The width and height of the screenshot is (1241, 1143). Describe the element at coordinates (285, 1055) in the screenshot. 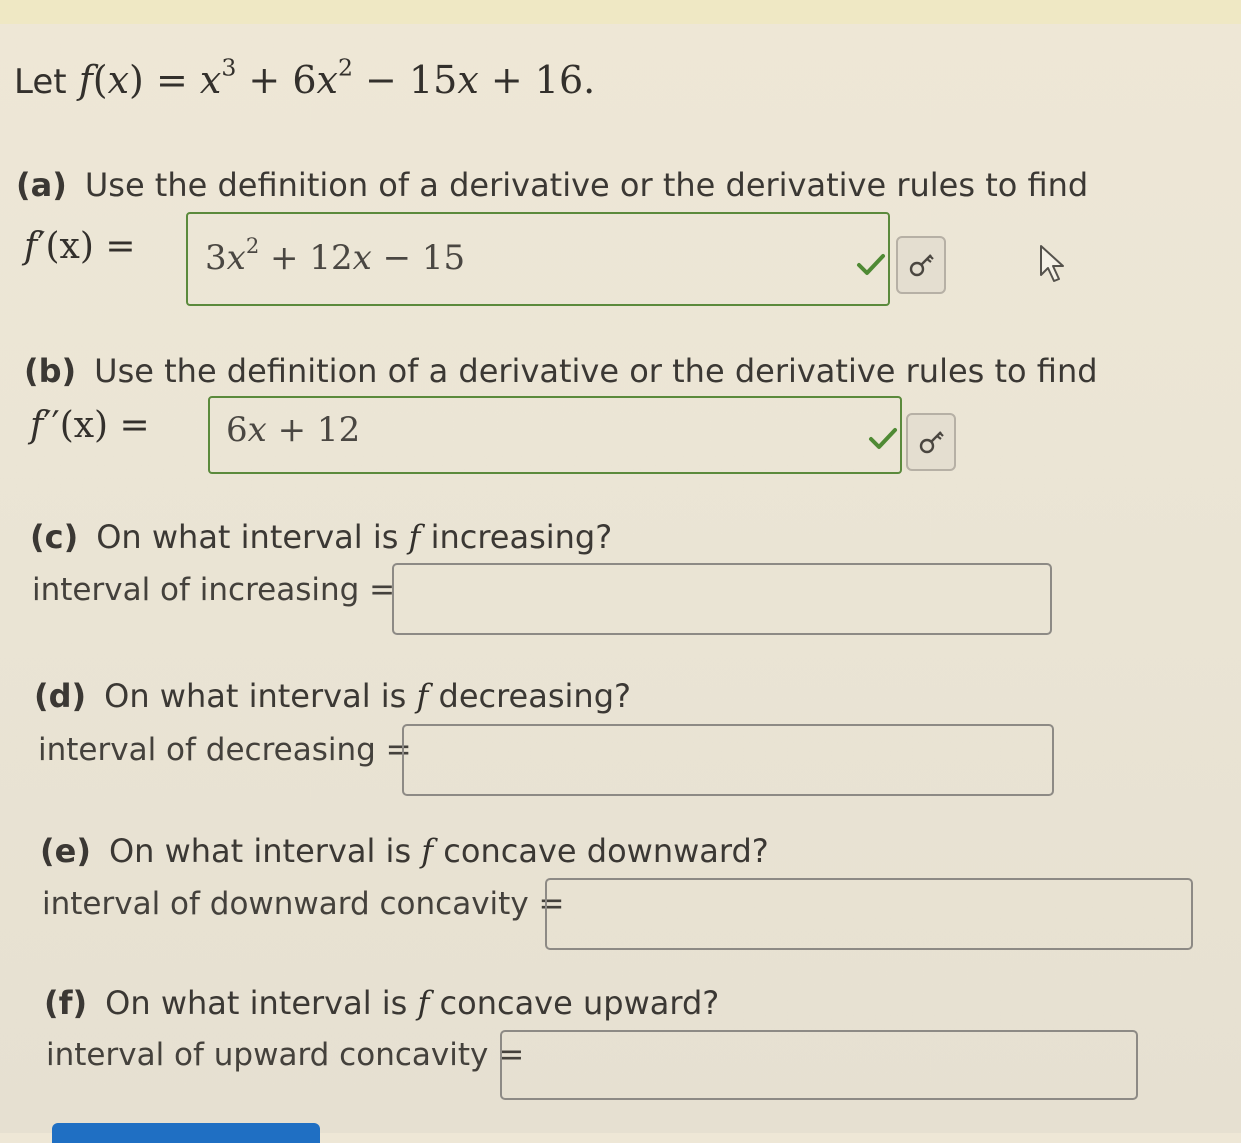

I see `part-f-label: interval of upward concavity =` at that location.